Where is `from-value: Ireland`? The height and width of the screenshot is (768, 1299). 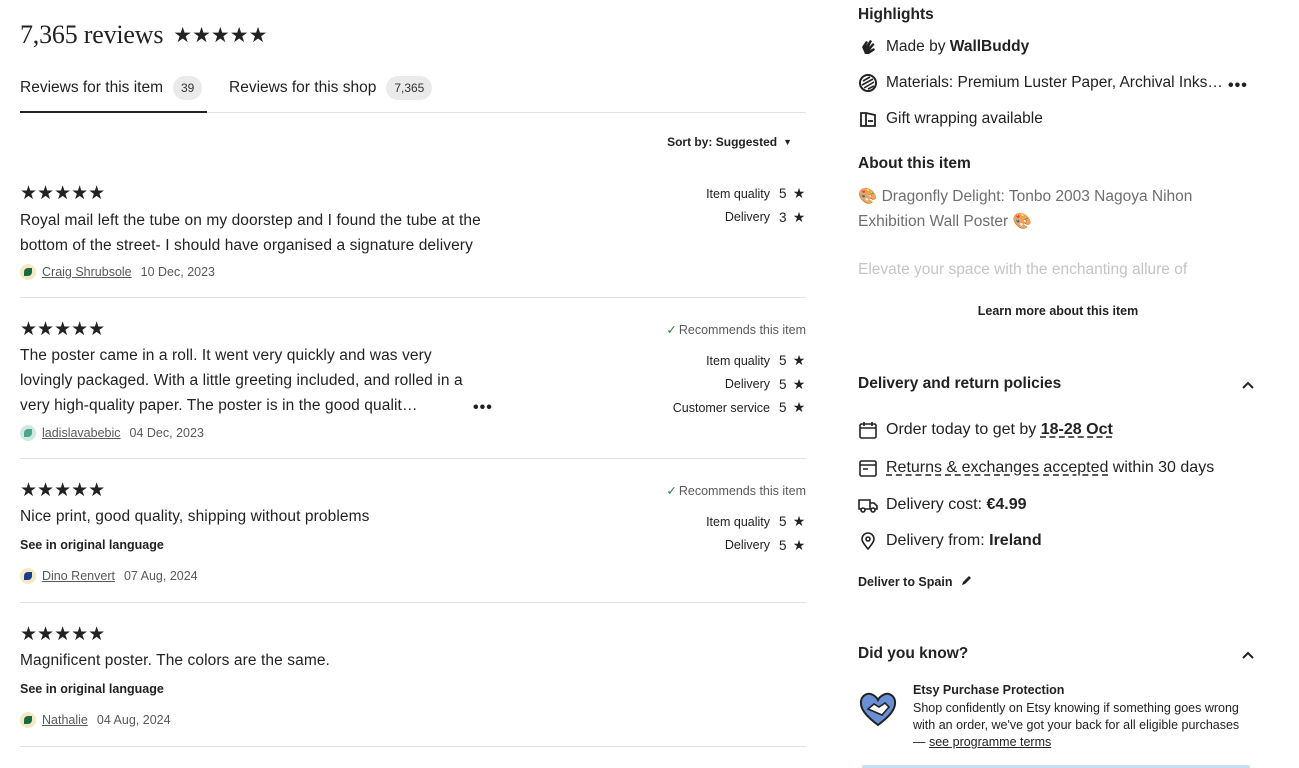
from-value: Ireland is located at coordinates (1015, 540).